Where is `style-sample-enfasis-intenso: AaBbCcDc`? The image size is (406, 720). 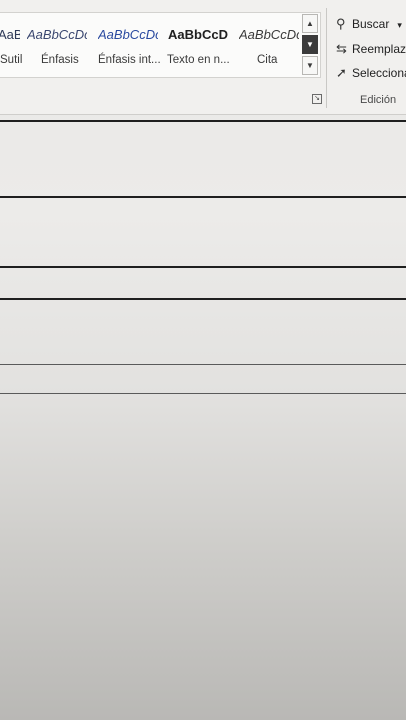 style-sample-enfasis-intenso: AaBbCcDc is located at coordinates (128, 34).